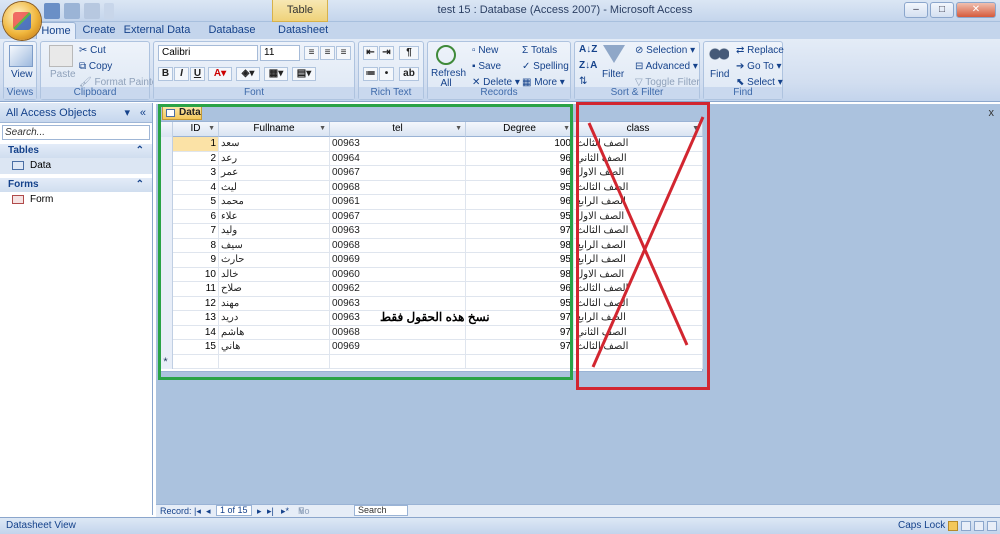 Image resolution: width=1000 pixels, height=534 pixels. I want to click on nav-dropdown-icon: ▾, so click(127, 113).